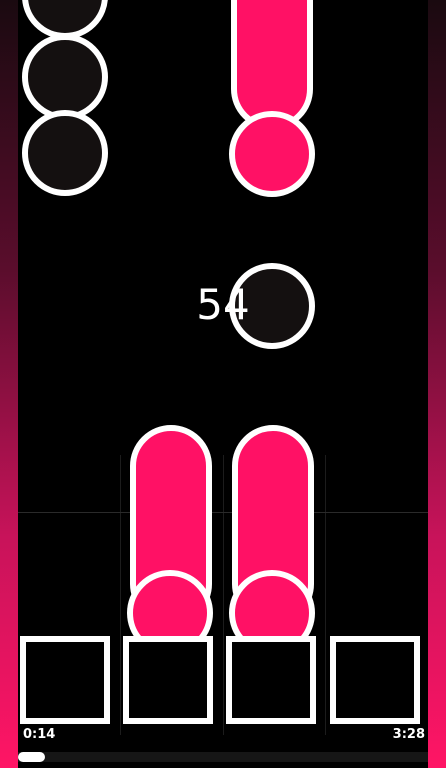  I want to click on hold-note-head, so click(272, 154).